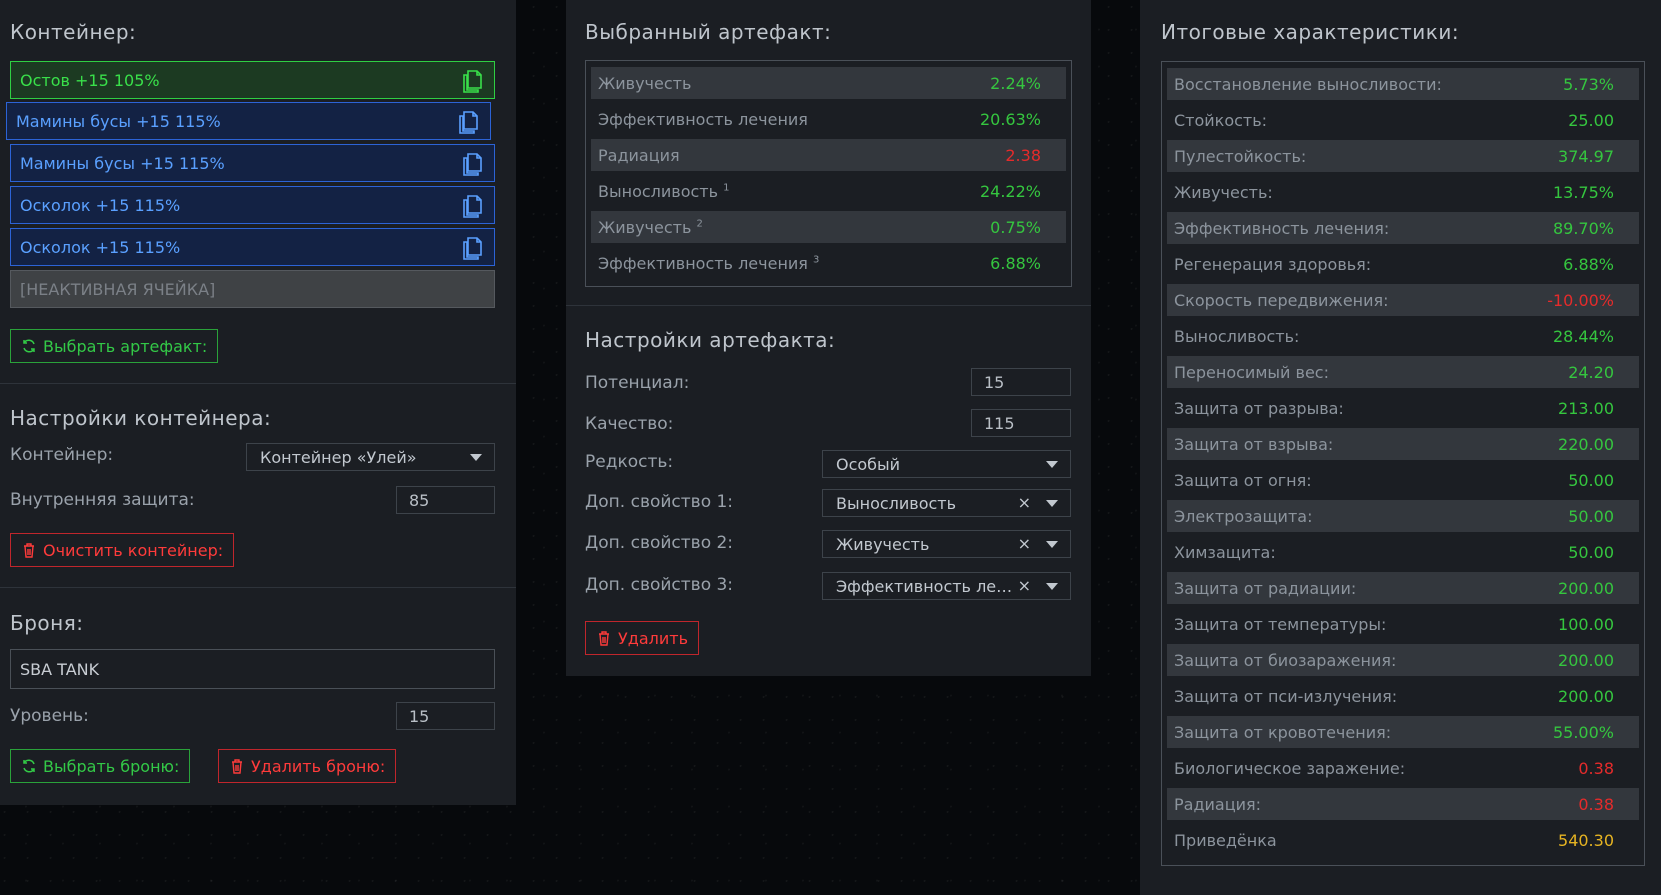  Describe the element at coordinates (1586, 408) in the screenshot. I see `total-value: 213.00` at that location.